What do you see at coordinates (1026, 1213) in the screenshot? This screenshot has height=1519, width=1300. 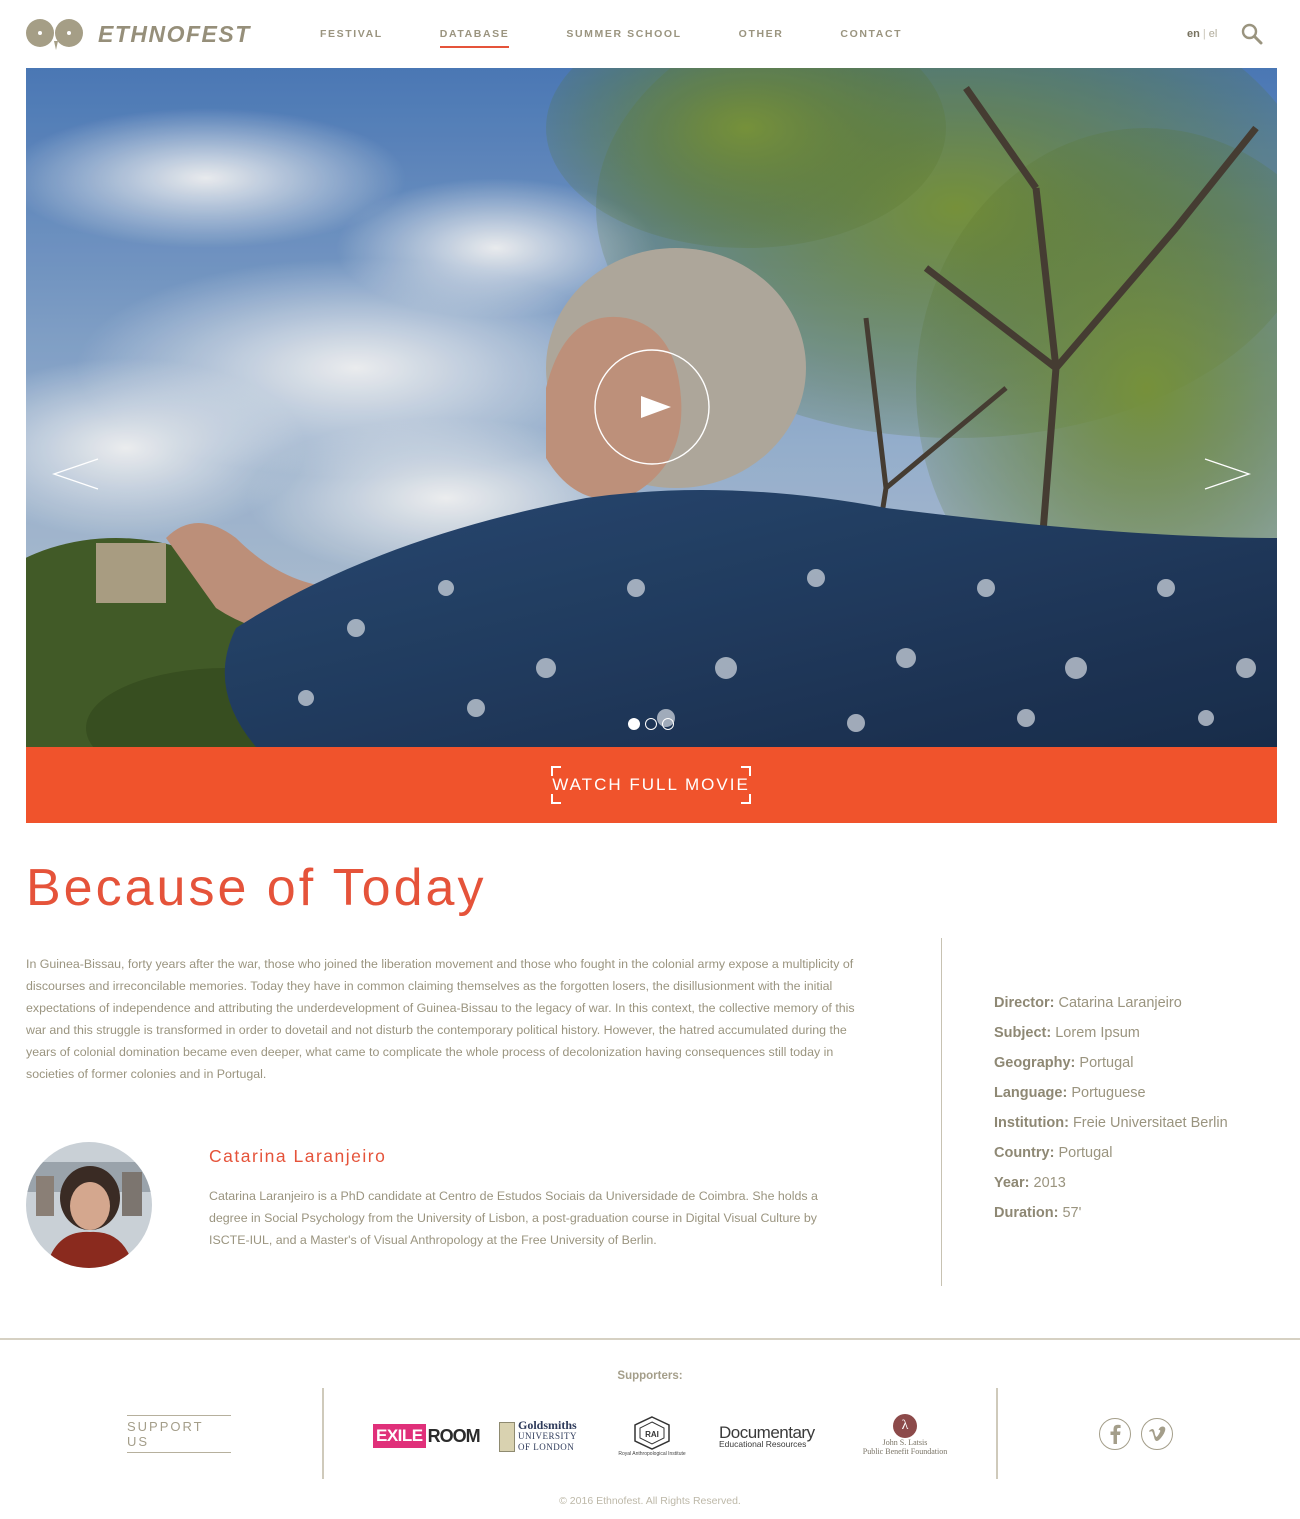 I see `meta-key: Duration:` at bounding box center [1026, 1213].